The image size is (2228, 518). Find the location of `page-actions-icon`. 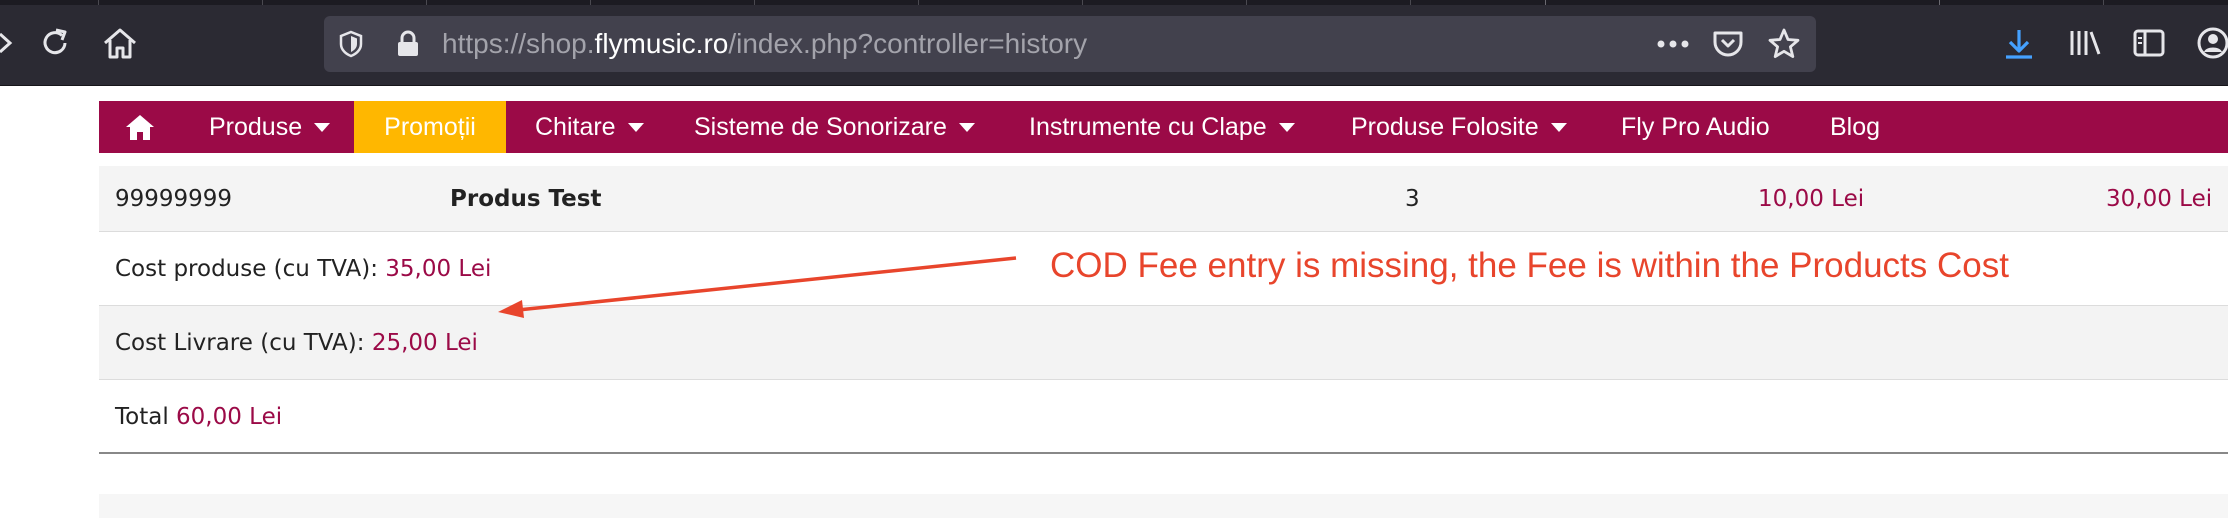

page-actions-icon is located at coordinates (1673, 44).